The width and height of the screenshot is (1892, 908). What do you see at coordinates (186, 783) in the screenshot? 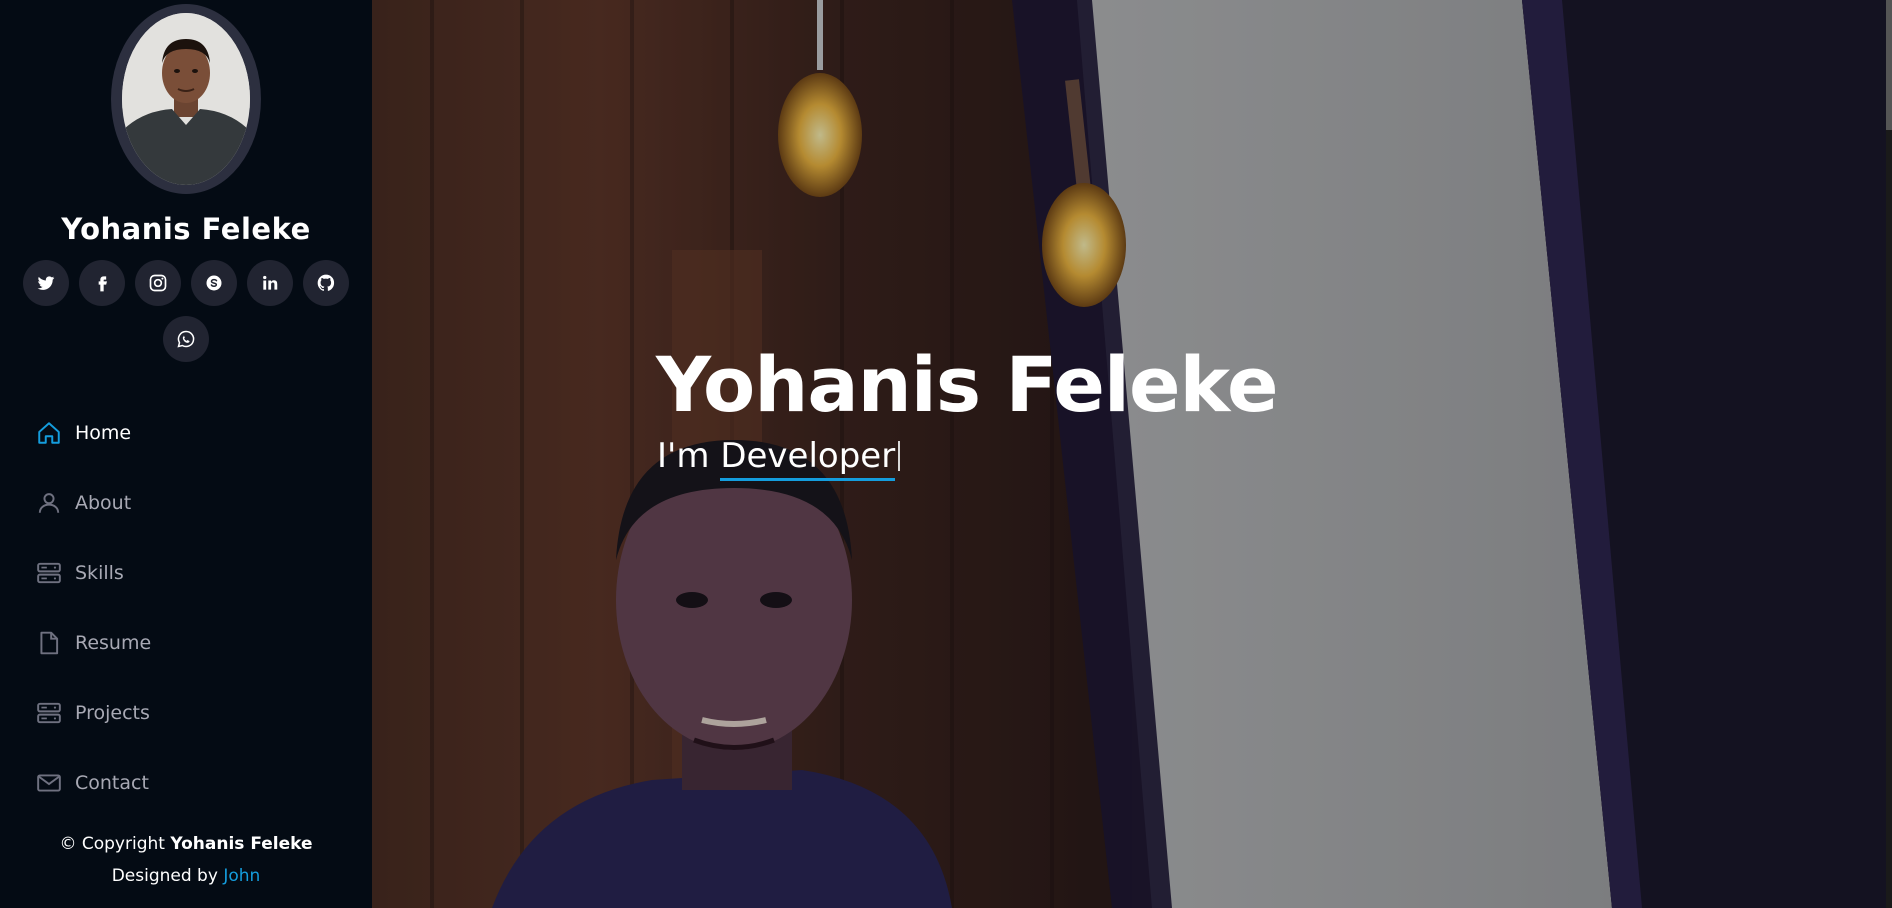
I see `nav-item-contact: Contact` at bounding box center [186, 783].